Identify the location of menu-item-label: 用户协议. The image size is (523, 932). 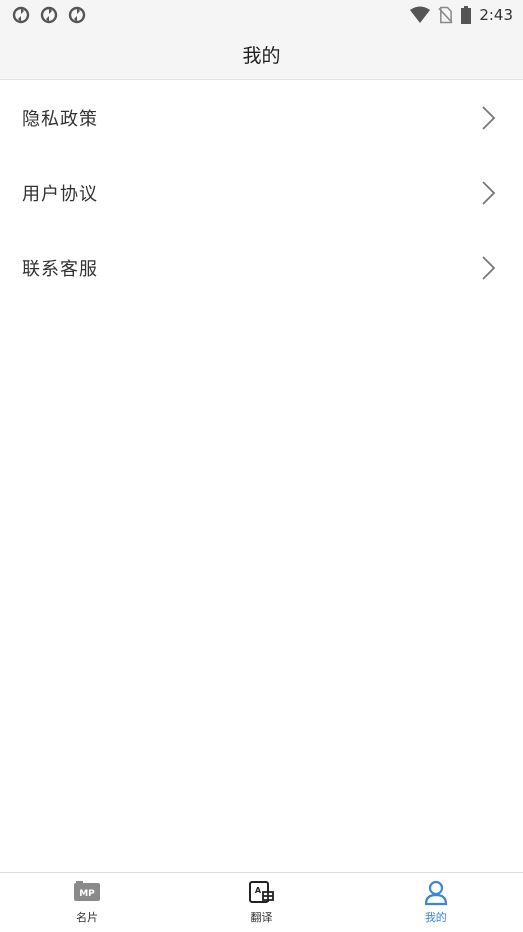
(60, 194).